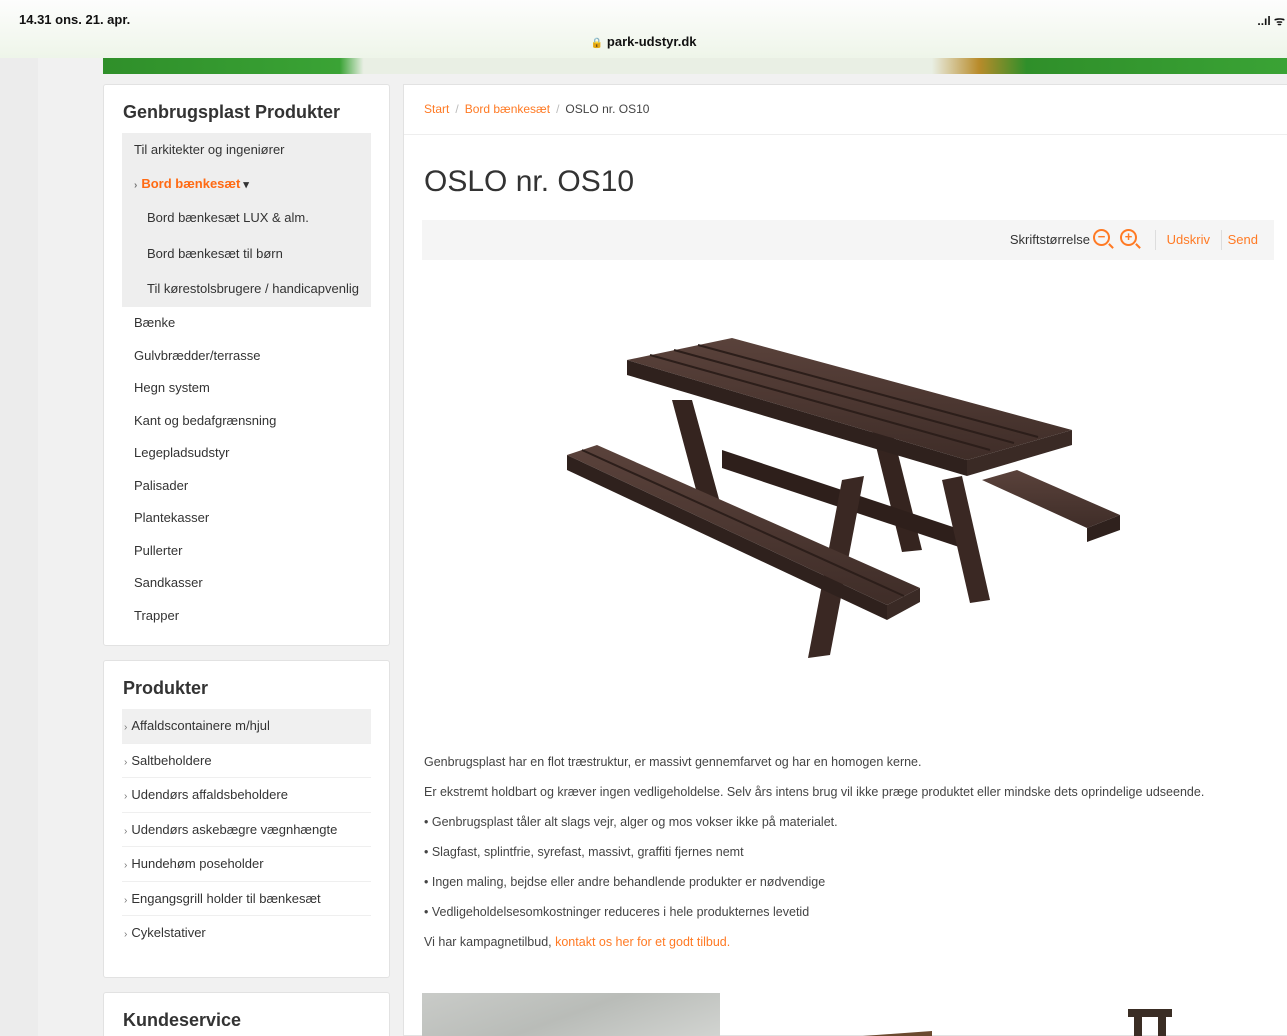 Image resolution: width=1287 pixels, height=1036 pixels. What do you see at coordinates (246, 933) in the screenshot?
I see `sidebar-item-cykelstativer: › Cykelstativer` at bounding box center [246, 933].